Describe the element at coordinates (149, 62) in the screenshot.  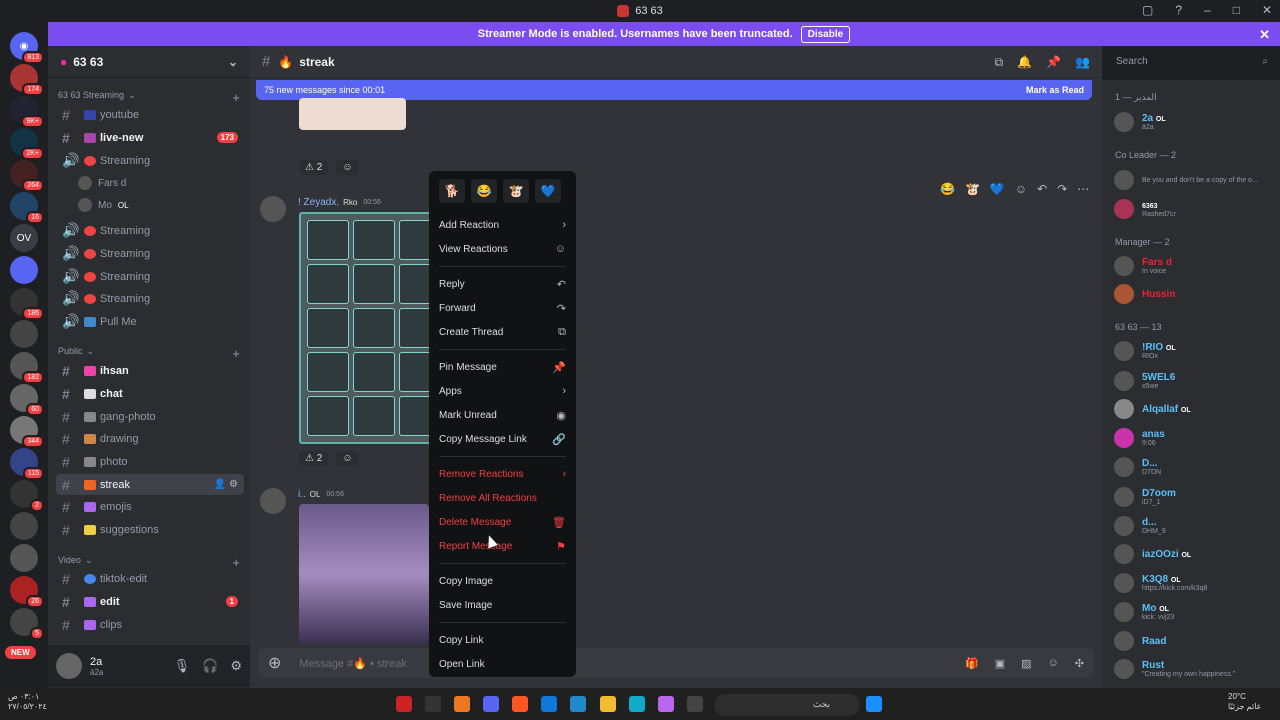
I see `server-header: ● 63 63 ⌄` at that location.